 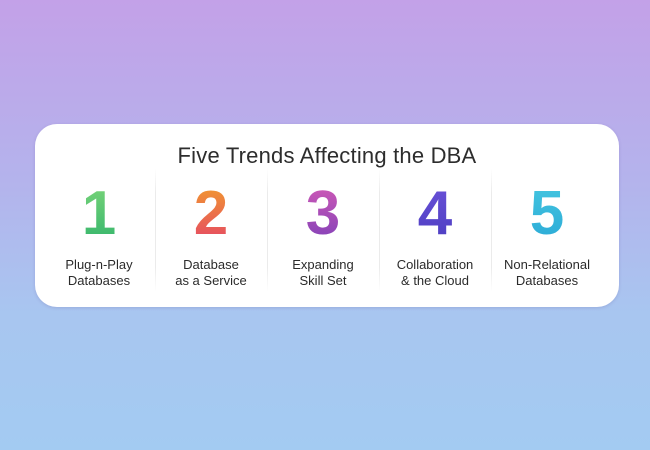 I want to click on trend-label-5: Non-Relational Databases, so click(x=547, y=273).